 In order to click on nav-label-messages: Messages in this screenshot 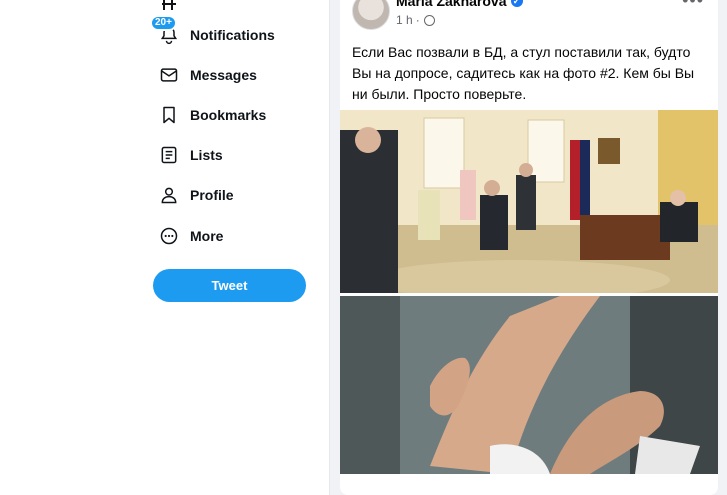, I will do `click(223, 75)`.